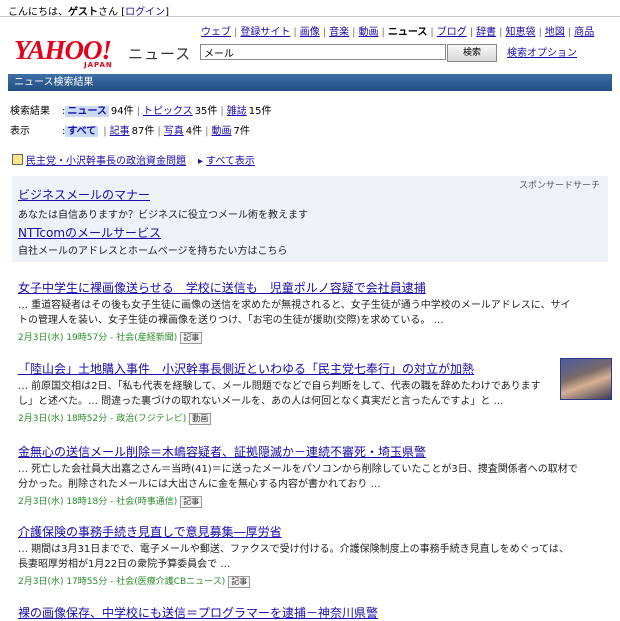  Describe the element at coordinates (201, 161) in the screenshot. I see `arrow-icon: ▸` at that location.